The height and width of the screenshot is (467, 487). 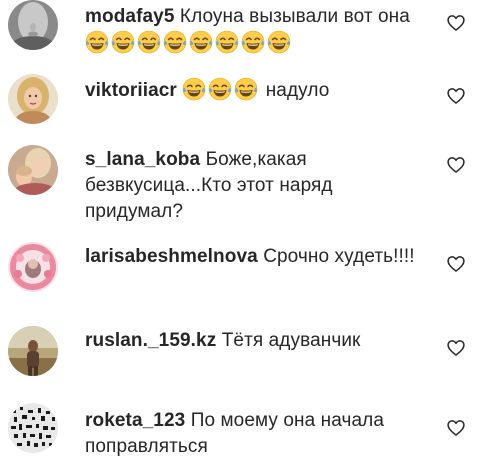 I want to click on woman-with-child-photo, so click(x=33, y=170).